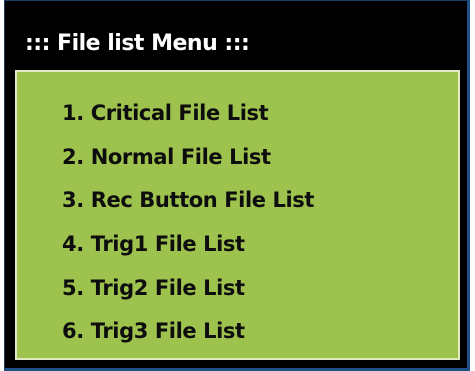  What do you see at coordinates (165, 113) in the screenshot?
I see `menu-item-critical-file-list: 1. Critical File List` at bounding box center [165, 113].